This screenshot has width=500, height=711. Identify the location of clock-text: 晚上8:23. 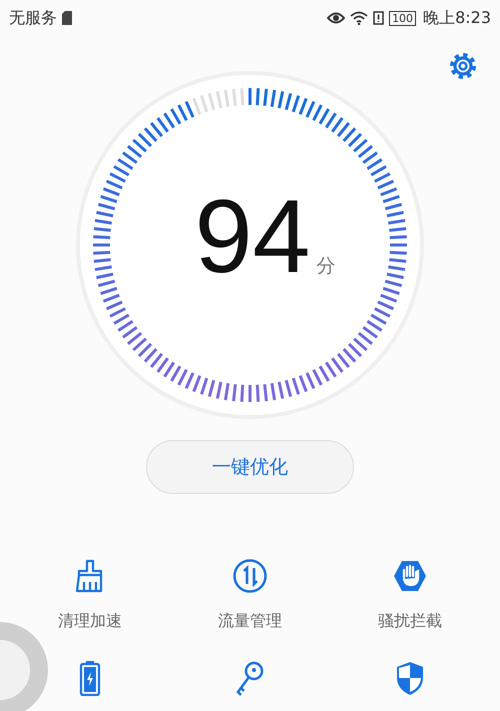
(457, 18).